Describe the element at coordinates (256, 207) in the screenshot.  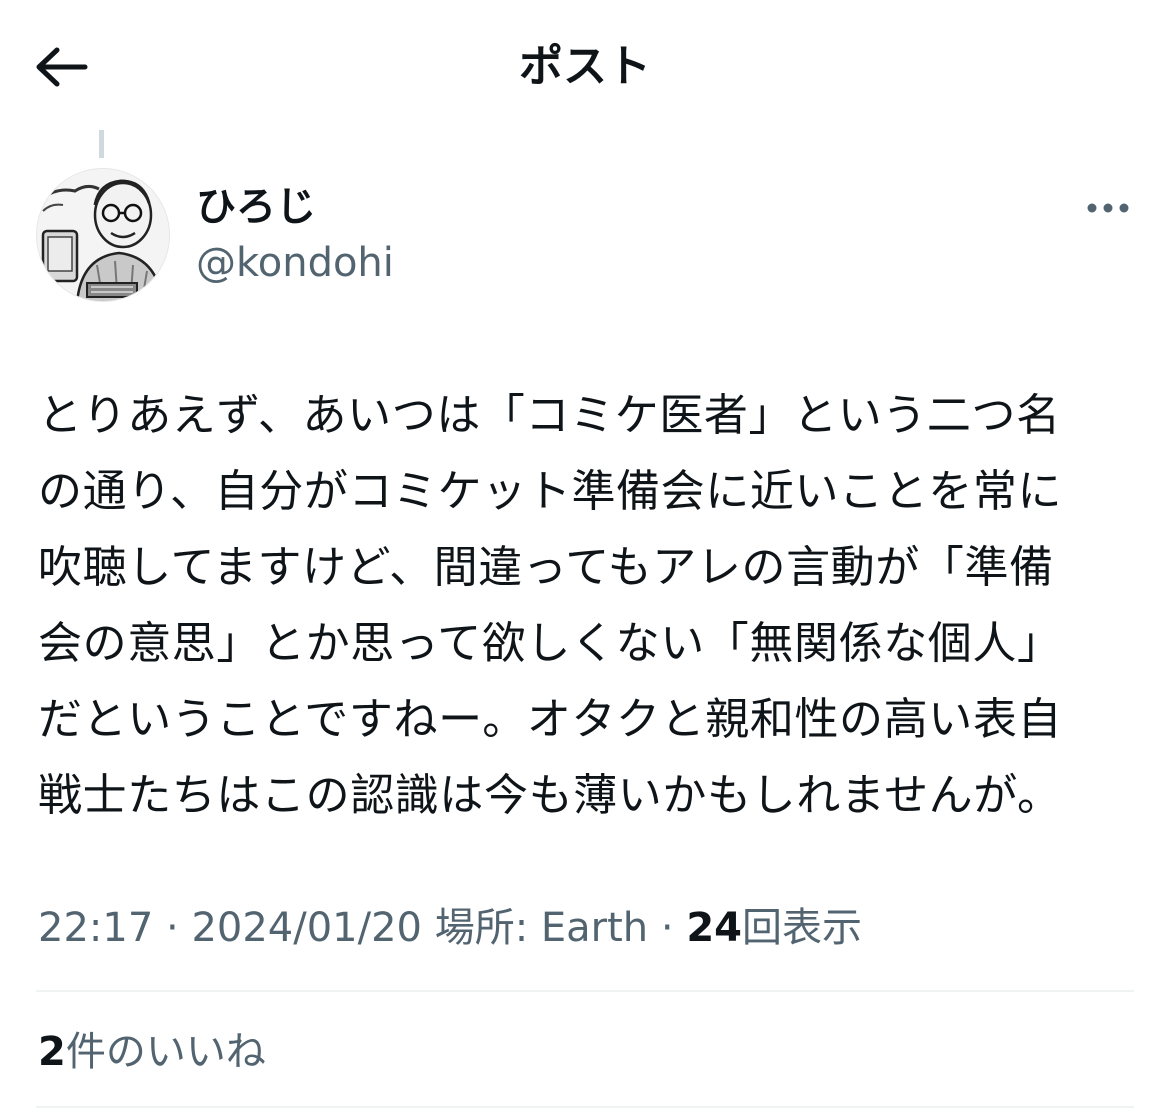
I see `author-display-name: ひろじ` at that location.